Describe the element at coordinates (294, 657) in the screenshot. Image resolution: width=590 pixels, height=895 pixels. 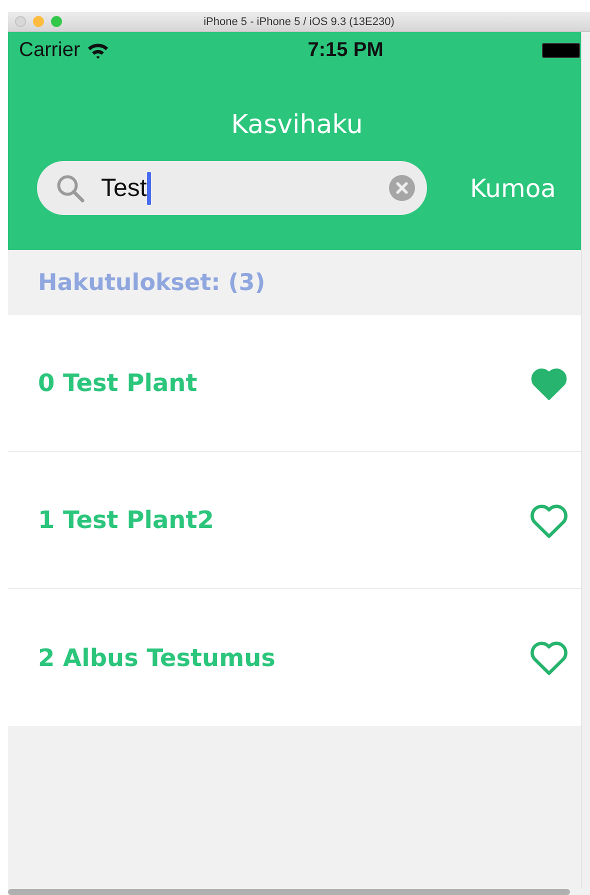
I see `plant-row: 2 Albus Testumus` at that location.